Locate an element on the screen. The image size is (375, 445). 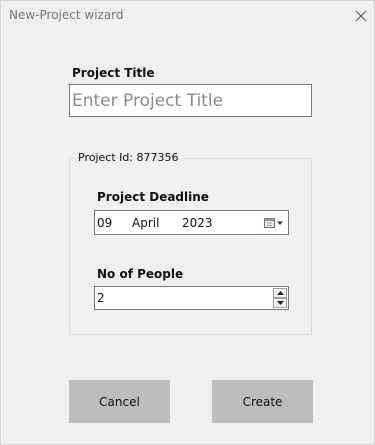
increment-button is located at coordinates (280, 293).